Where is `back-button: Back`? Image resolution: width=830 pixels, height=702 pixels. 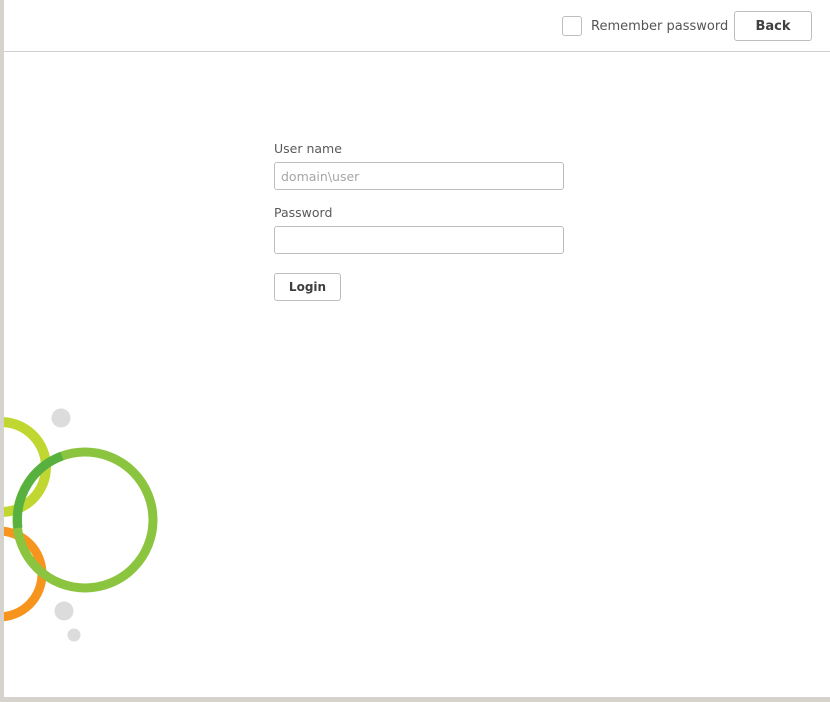
back-button: Back is located at coordinates (773, 26).